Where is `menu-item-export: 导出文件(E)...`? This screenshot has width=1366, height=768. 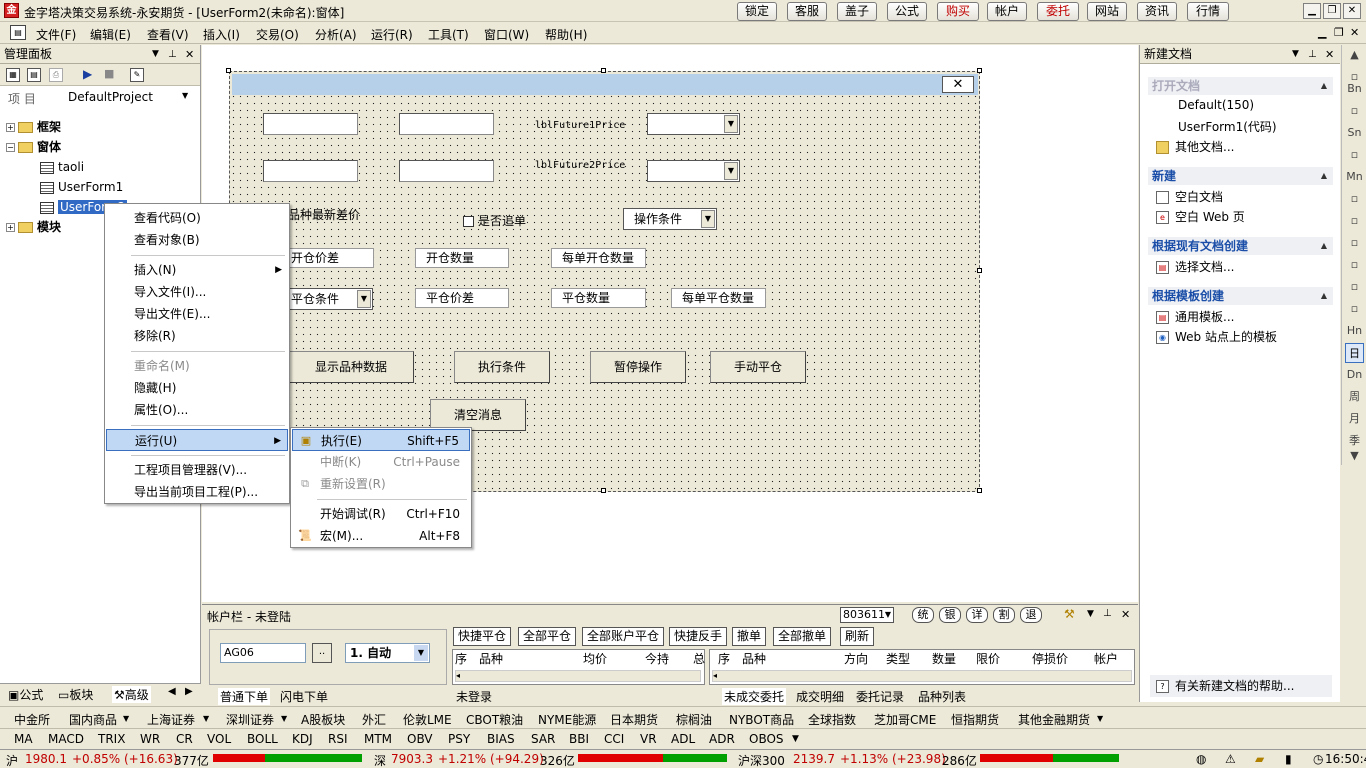 menu-item-export: 导出文件(E)... is located at coordinates (197, 314).